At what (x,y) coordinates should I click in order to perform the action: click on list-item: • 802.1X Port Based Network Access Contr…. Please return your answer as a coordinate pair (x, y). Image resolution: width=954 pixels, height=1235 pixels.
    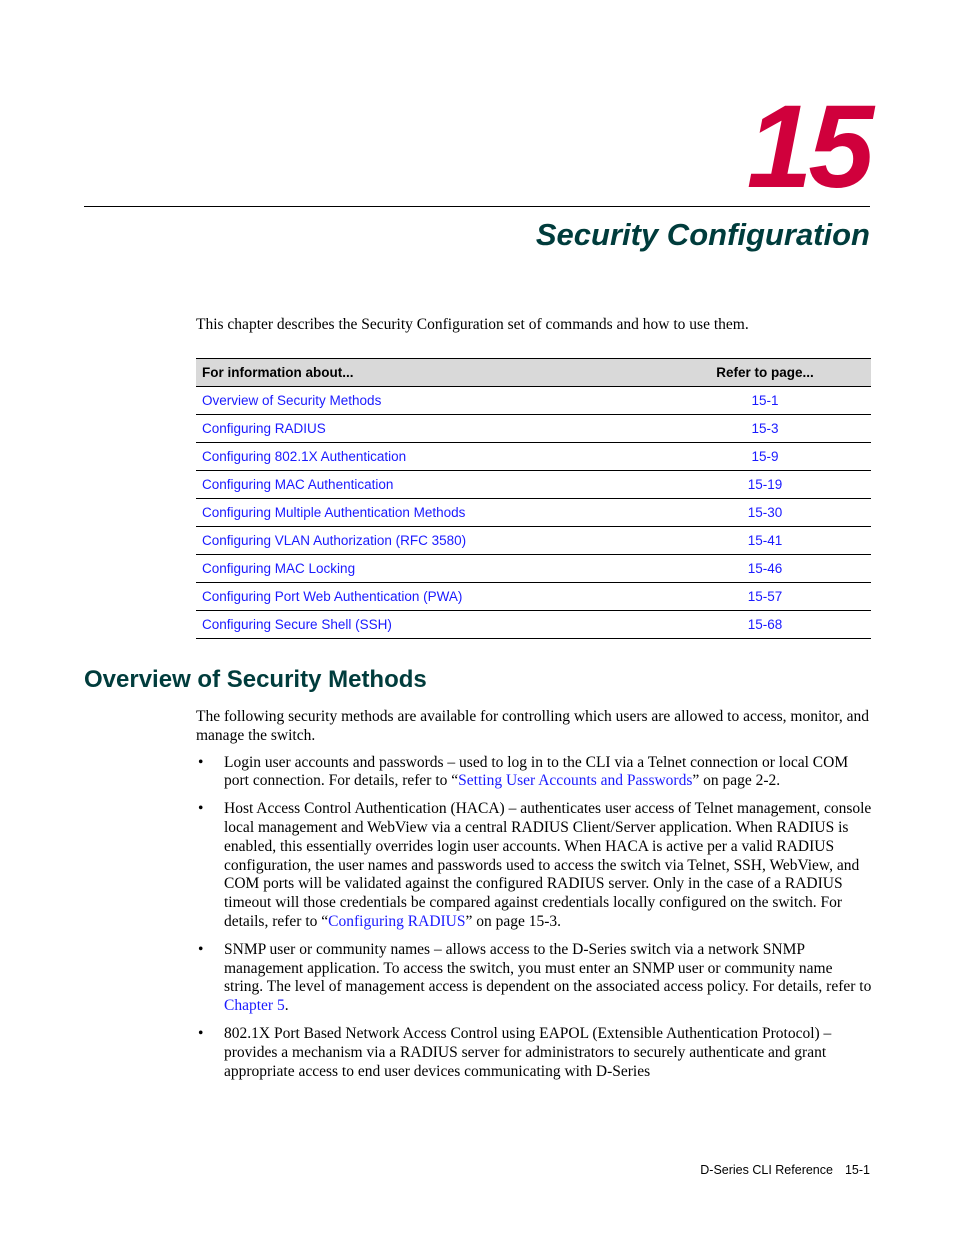
    Looking at the image, I should click on (534, 1053).